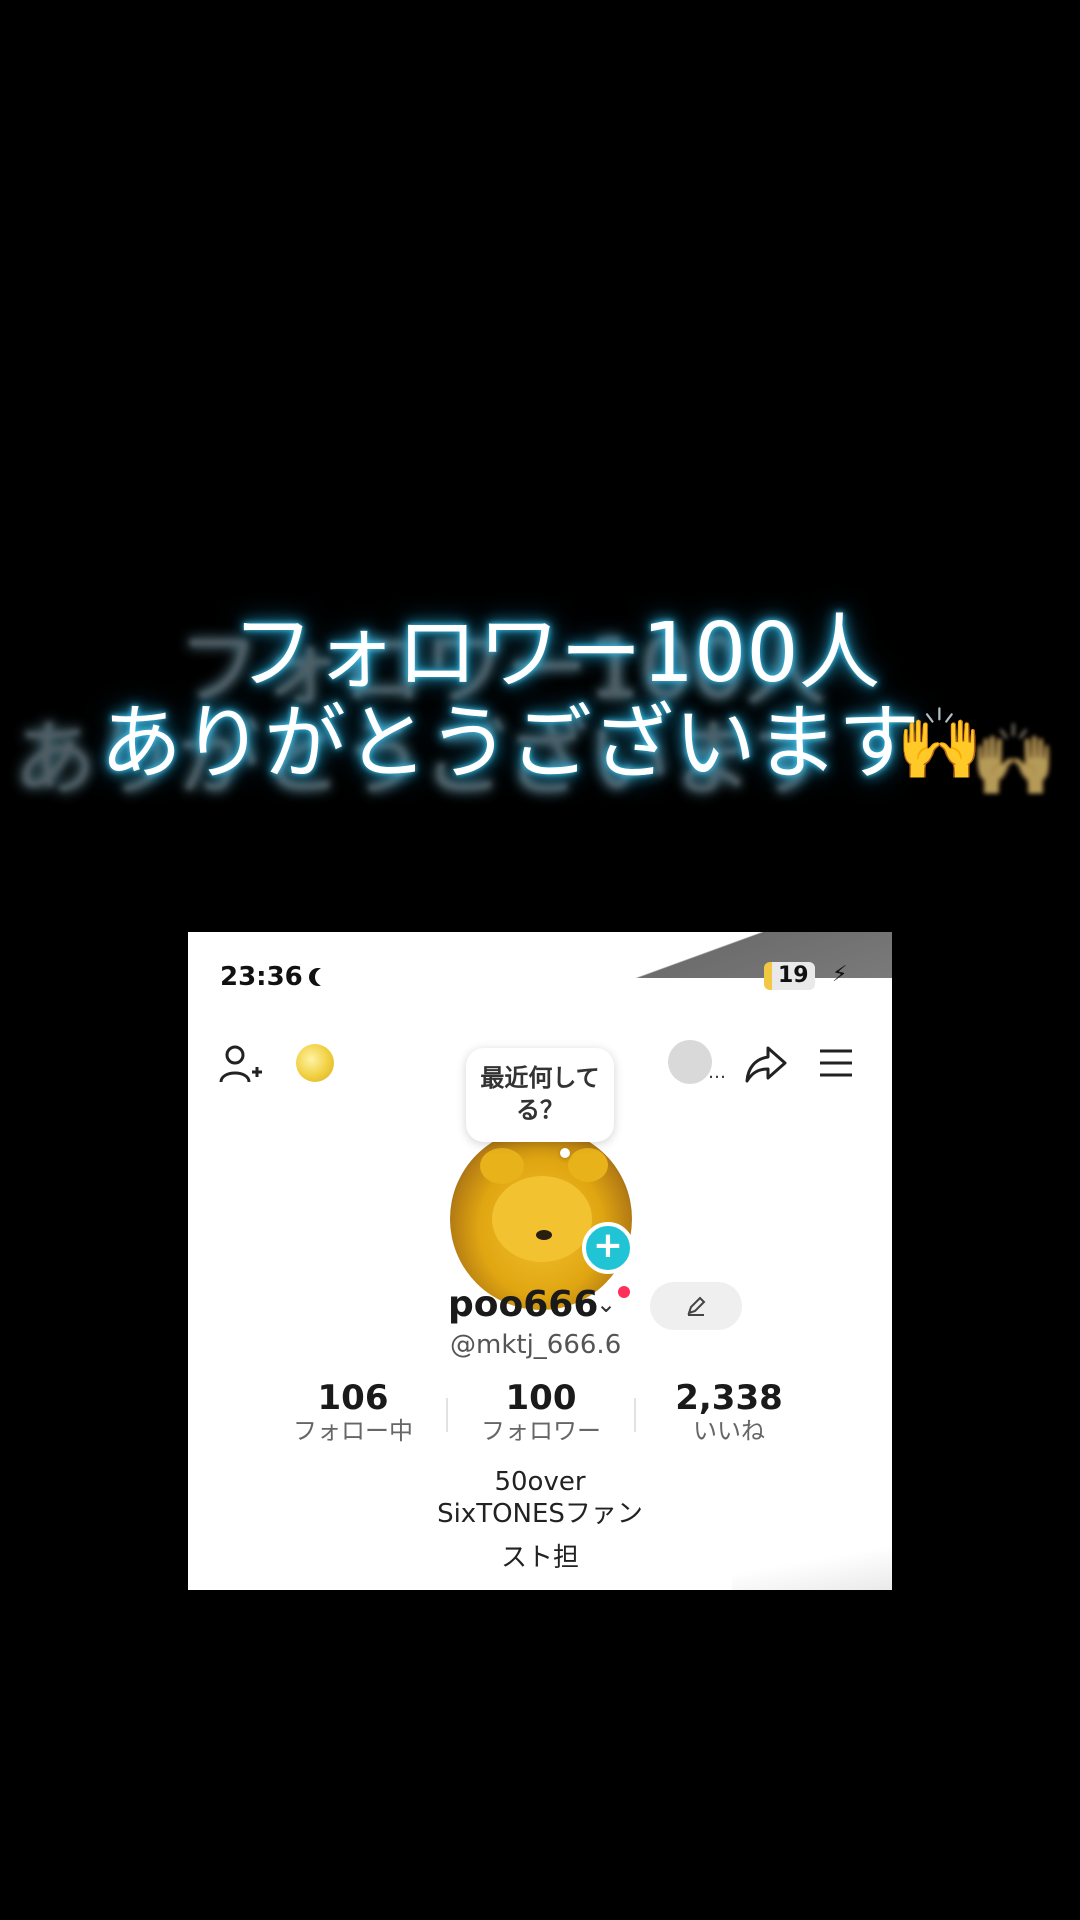  Describe the element at coordinates (766, 1064) in the screenshot. I see `share-icon` at that location.